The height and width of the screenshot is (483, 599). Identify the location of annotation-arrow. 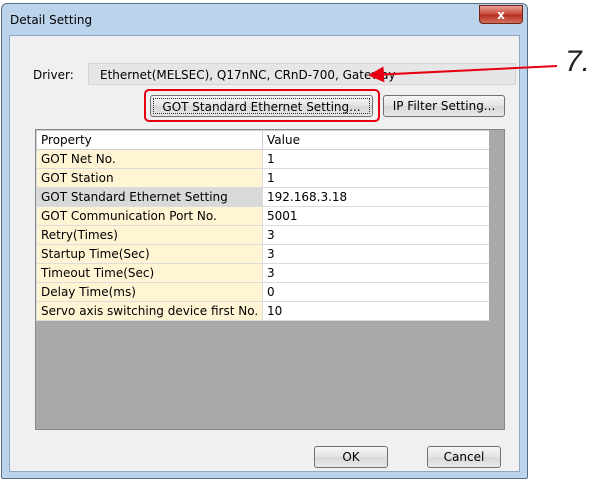
(463, 74).